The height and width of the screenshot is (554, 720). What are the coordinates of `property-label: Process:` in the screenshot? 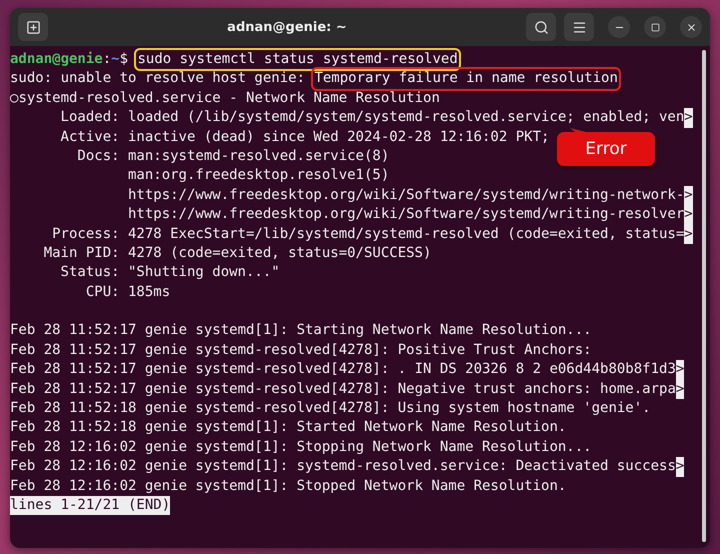 It's located at (85, 234).